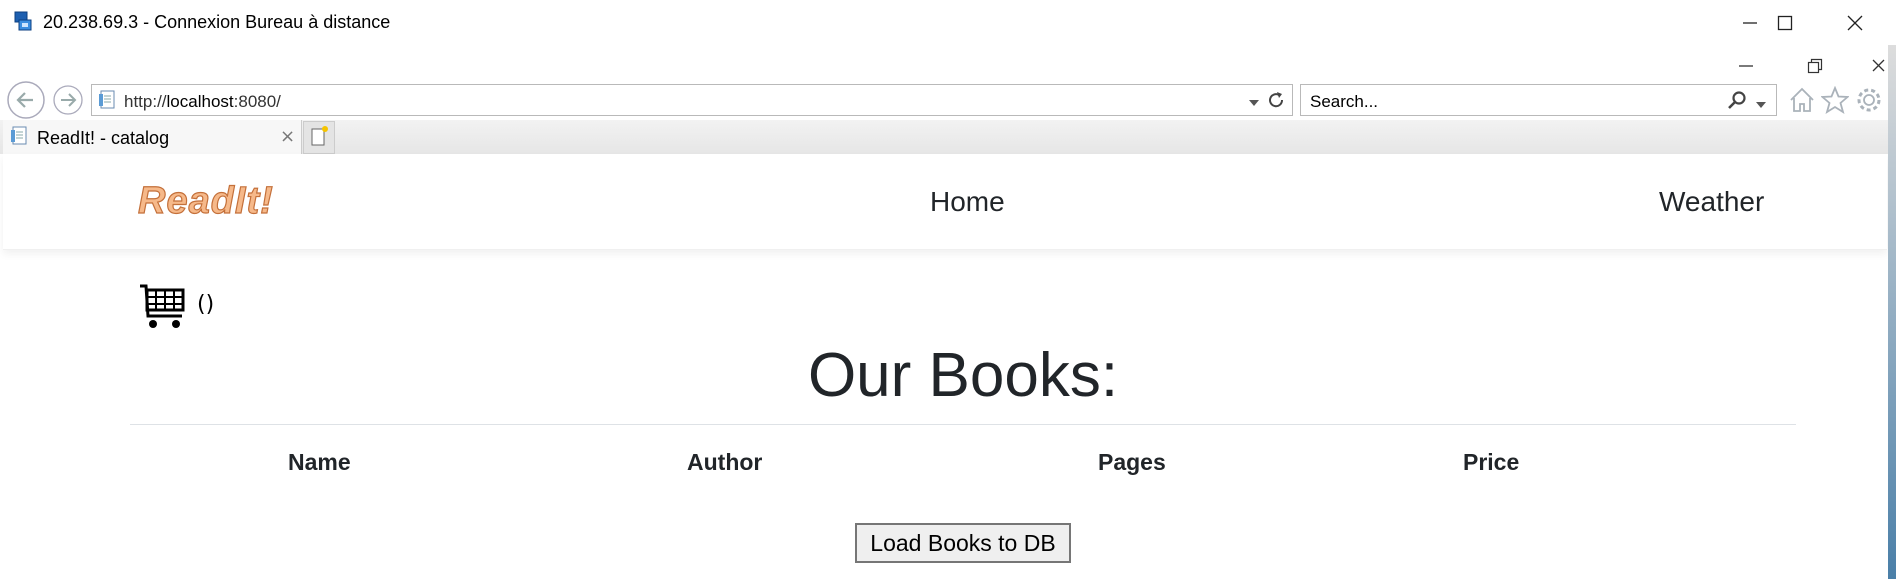  I want to click on address-dropdown-button, so click(1254, 103).